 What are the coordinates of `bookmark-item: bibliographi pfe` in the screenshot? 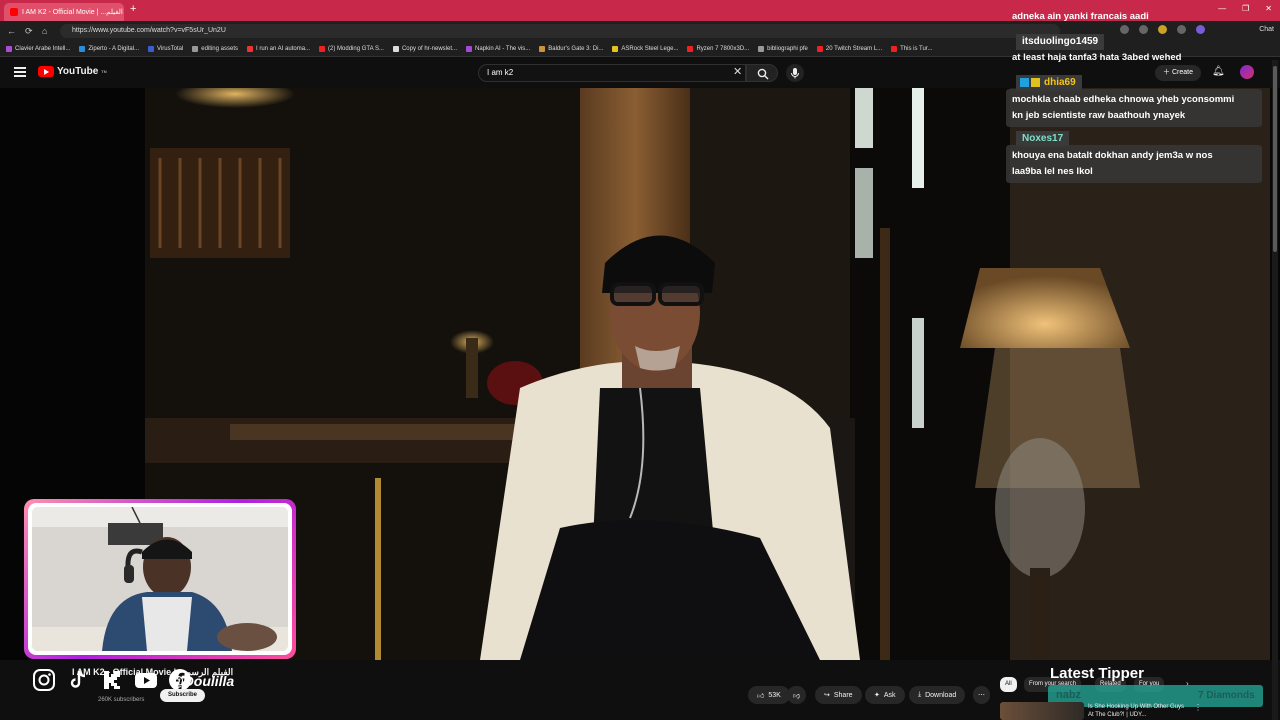 It's located at (783, 48).